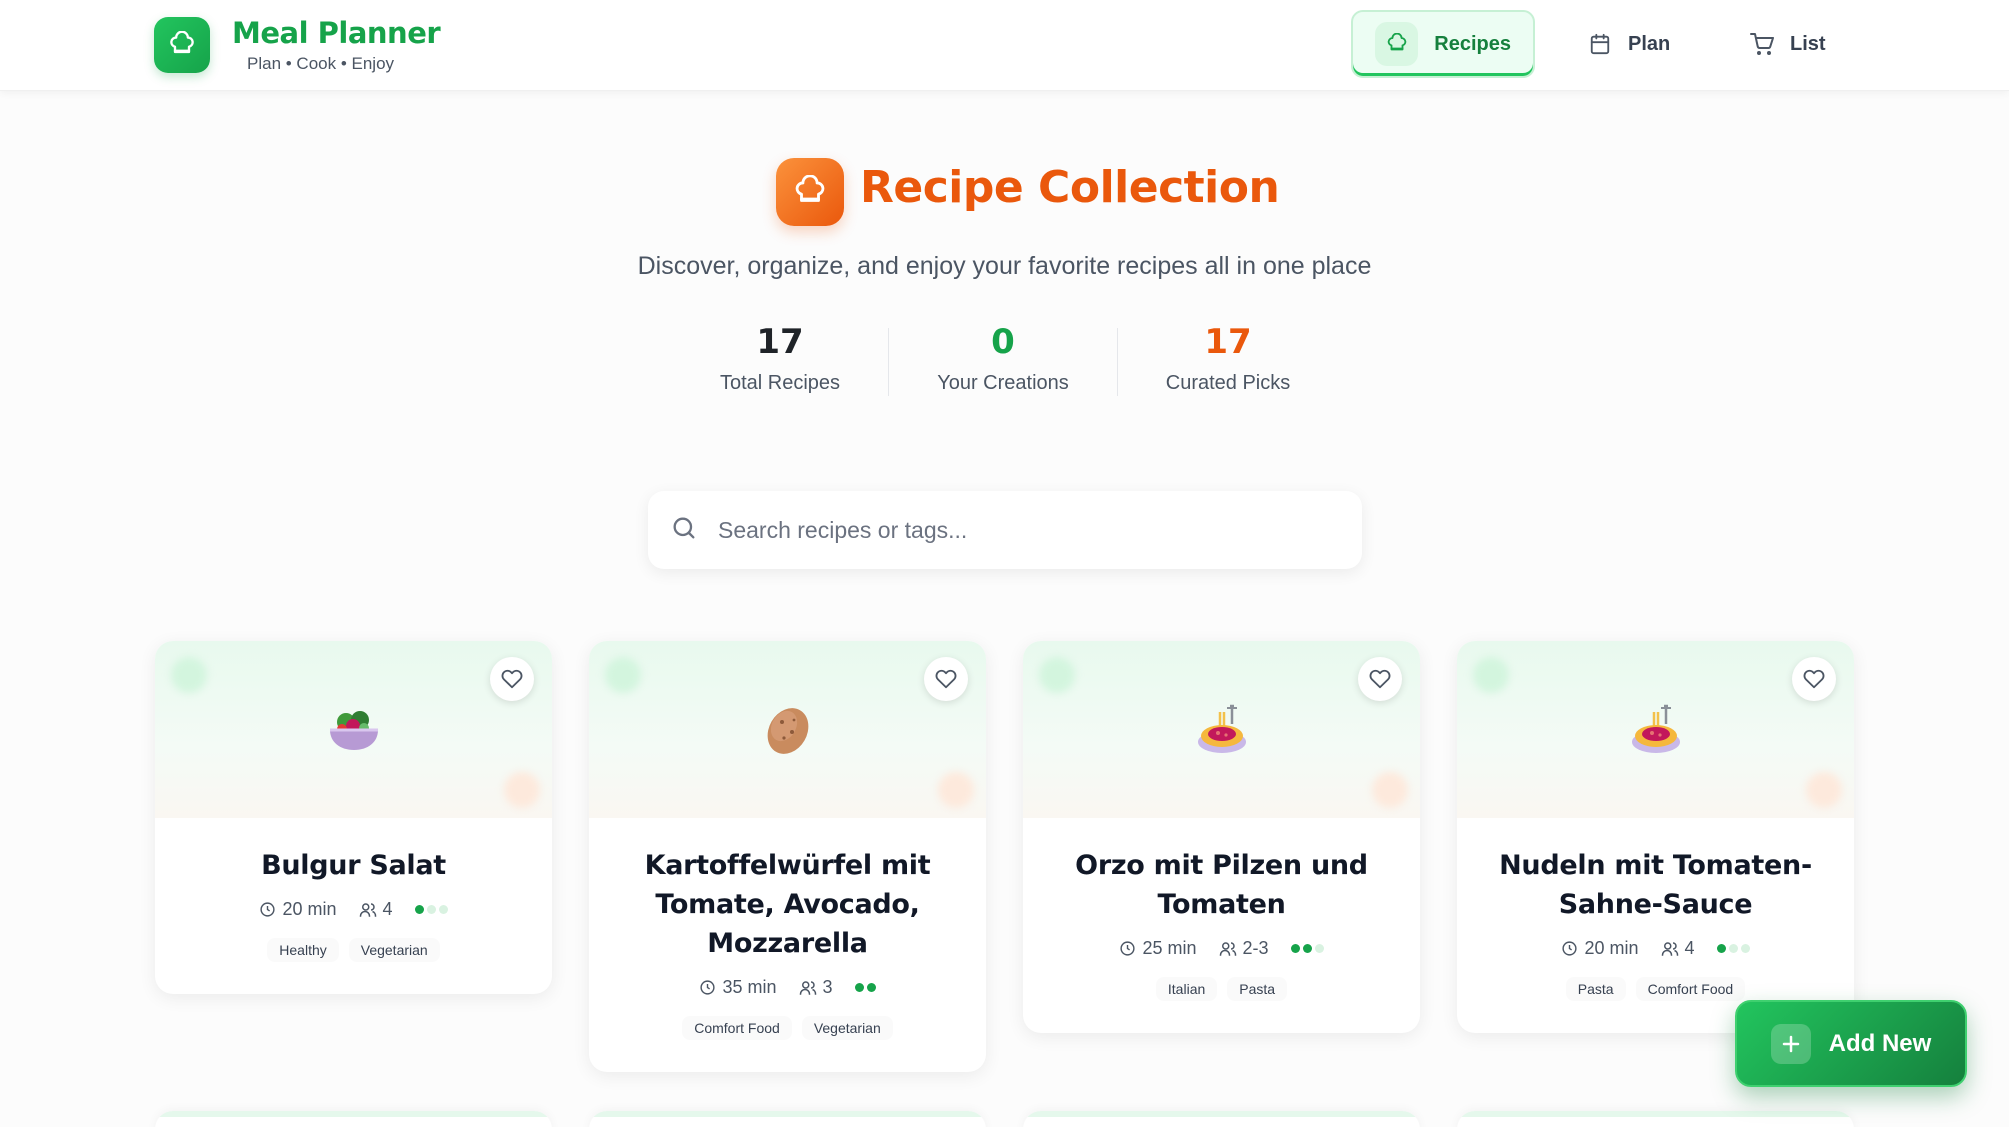 The image size is (2009, 1127). Describe the element at coordinates (827, 987) in the screenshot. I see `servings-value: 3` at that location.